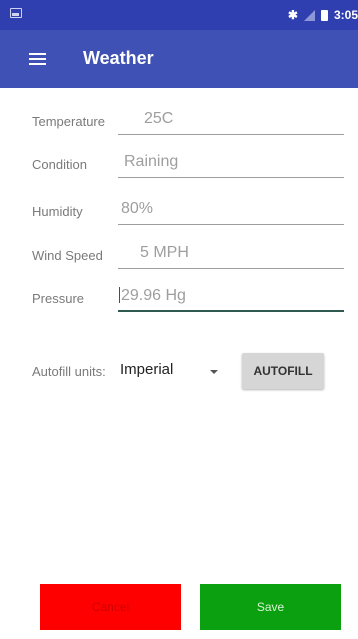 The width and height of the screenshot is (358, 639). I want to click on humidity-input: 80%, so click(137, 209).